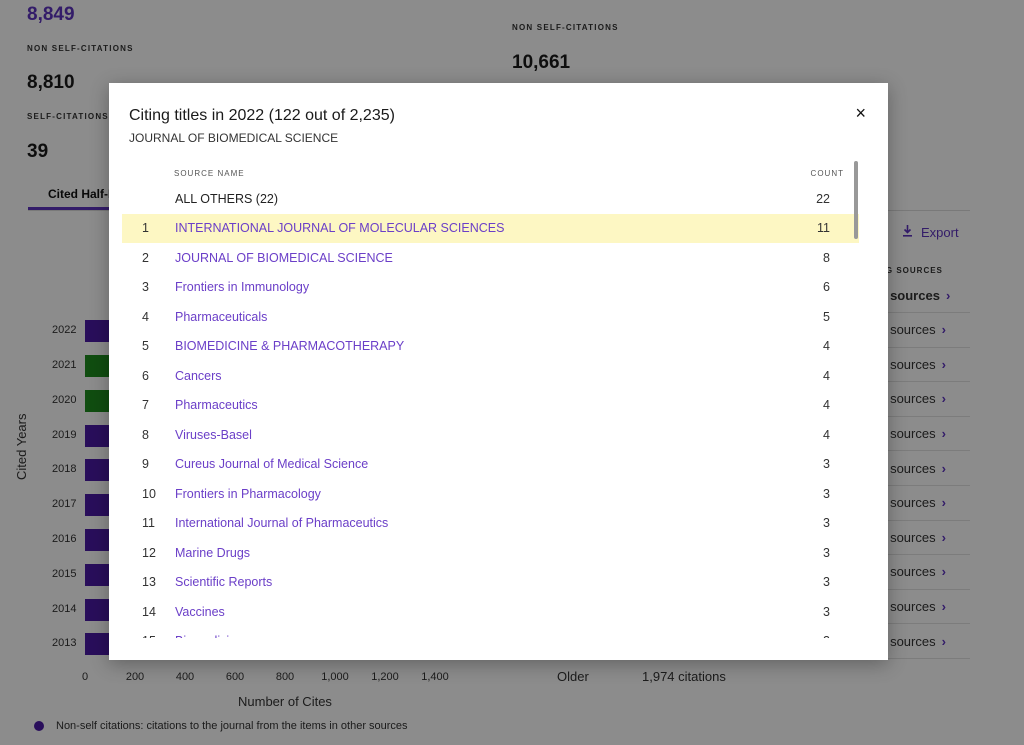 The width and height of the screenshot is (1024, 745). I want to click on table-header: SOURCE NAME COUNT, so click(490, 176).